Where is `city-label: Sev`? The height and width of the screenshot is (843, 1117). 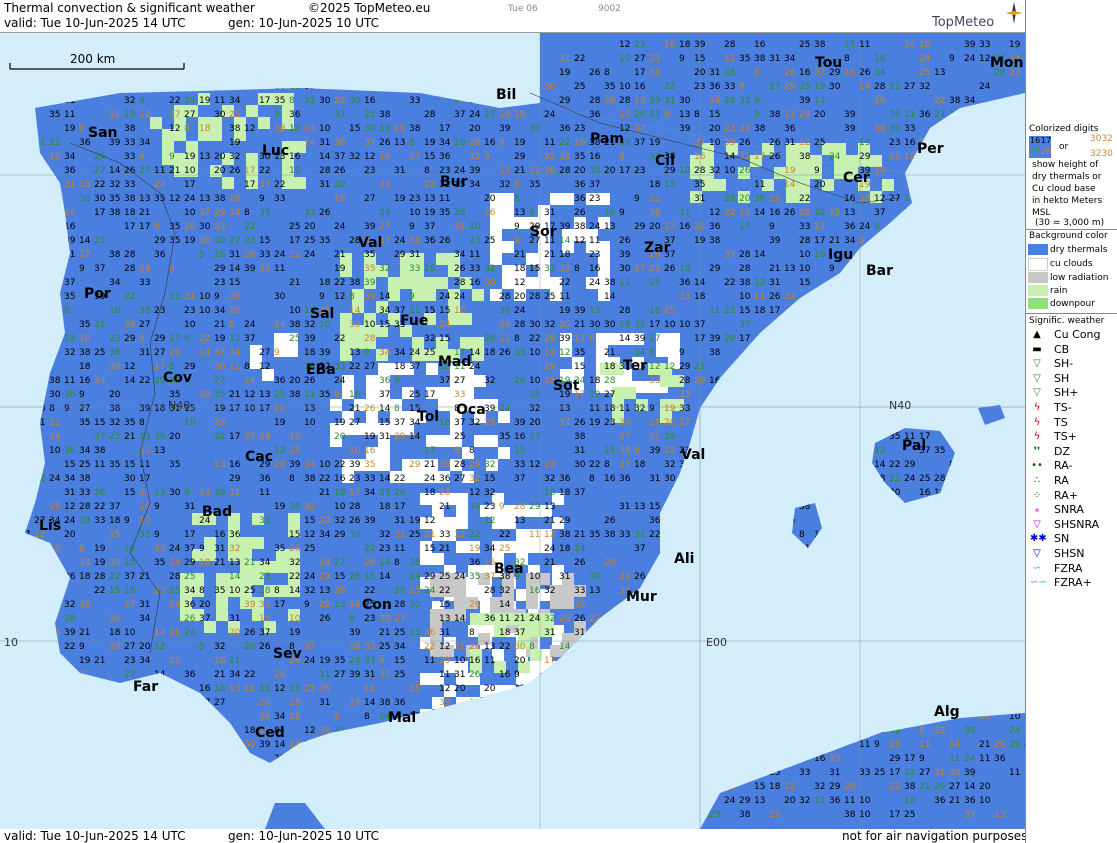 city-label: Sev is located at coordinates (287, 654).